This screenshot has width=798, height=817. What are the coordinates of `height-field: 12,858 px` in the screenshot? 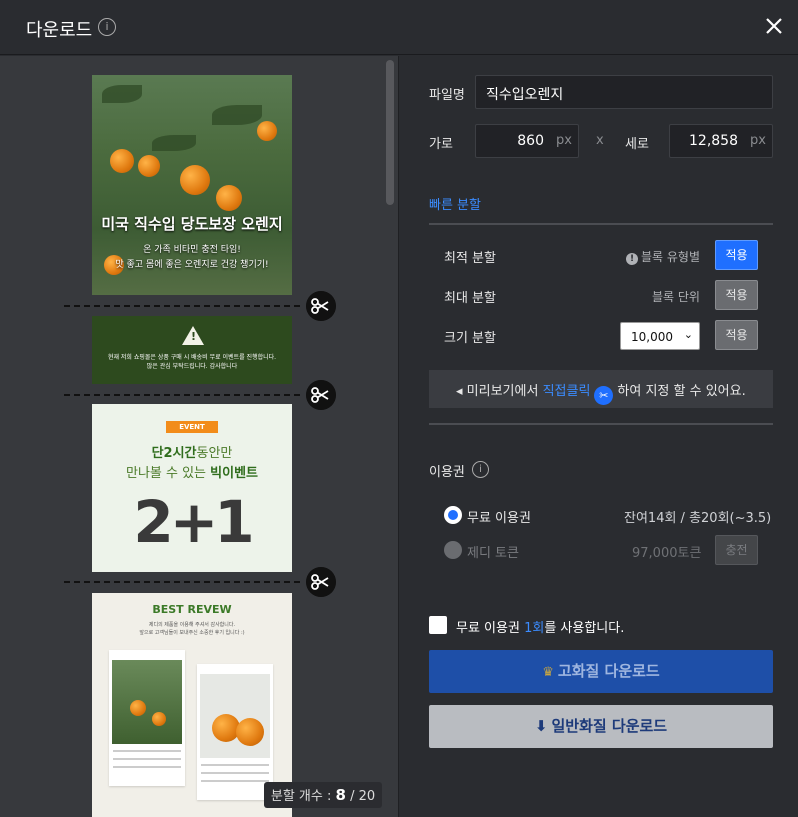 It's located at (721, 141).